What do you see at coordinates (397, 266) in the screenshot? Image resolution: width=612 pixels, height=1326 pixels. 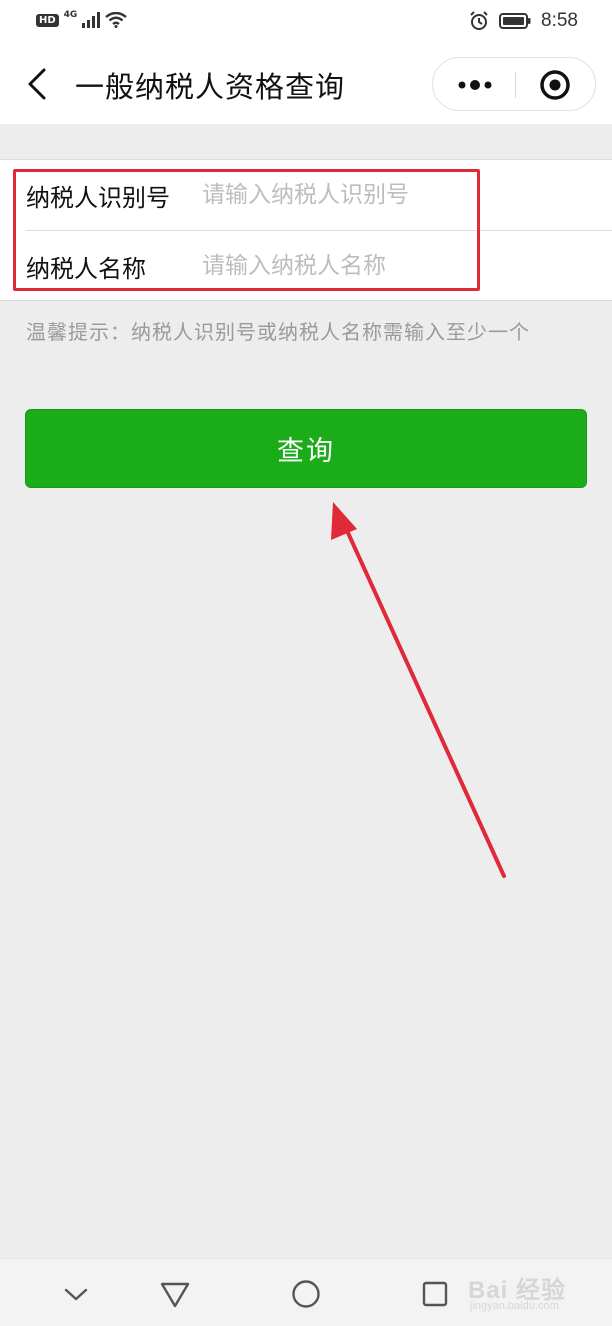 I see `taxpayer-name-input` at bounding box center [397, 266].